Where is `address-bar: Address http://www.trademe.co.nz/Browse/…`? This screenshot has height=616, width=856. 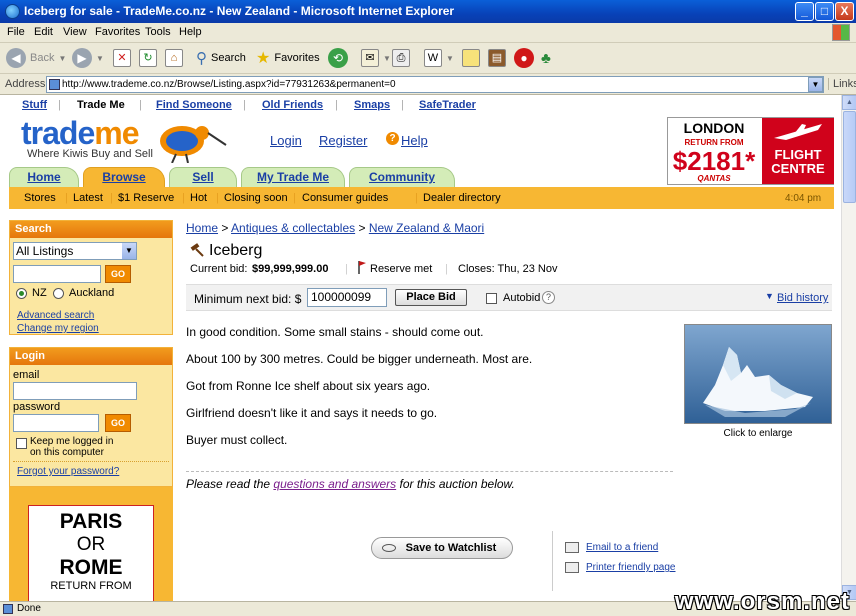 address-bar: Address http://www.trademe.co.nz/Browse/… is located at coordinates (428, 84).